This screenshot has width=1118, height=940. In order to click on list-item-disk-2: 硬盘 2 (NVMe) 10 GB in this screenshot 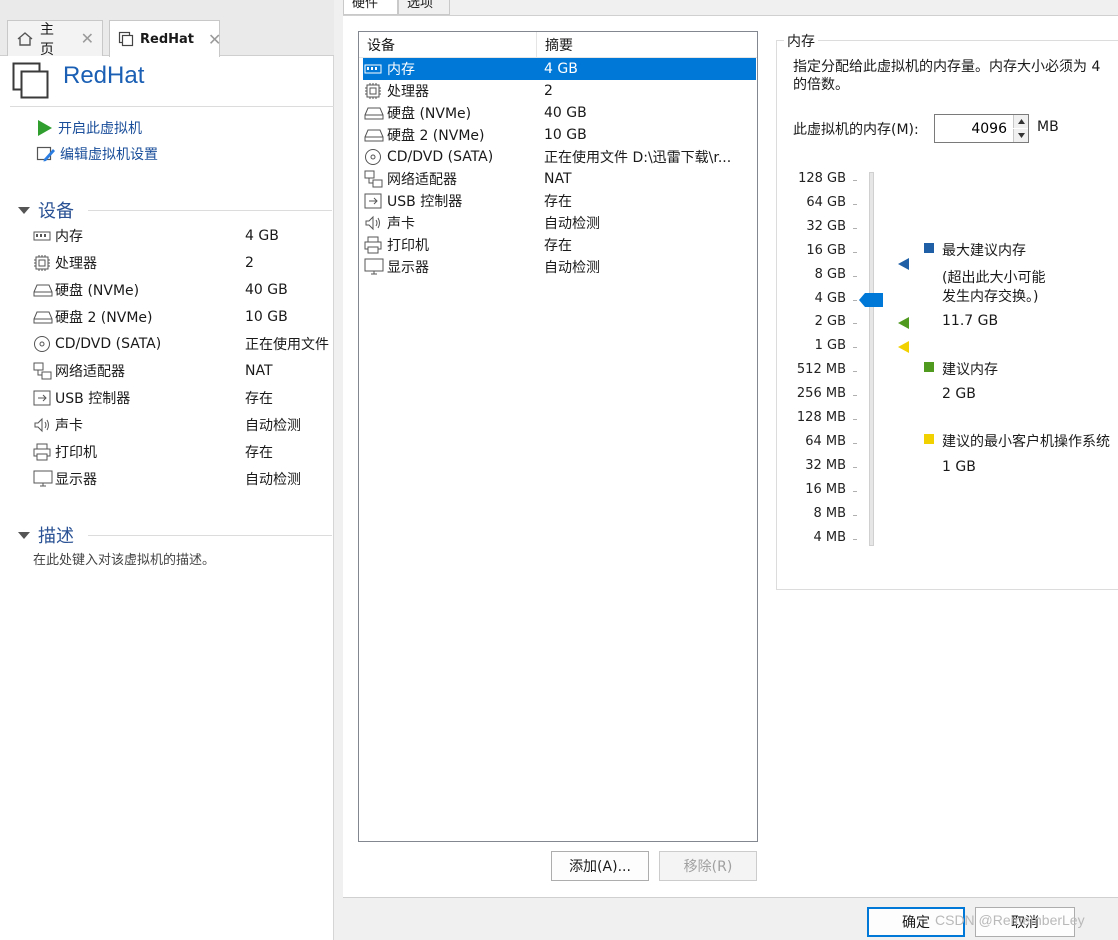, I will do `click(559, 135)`.